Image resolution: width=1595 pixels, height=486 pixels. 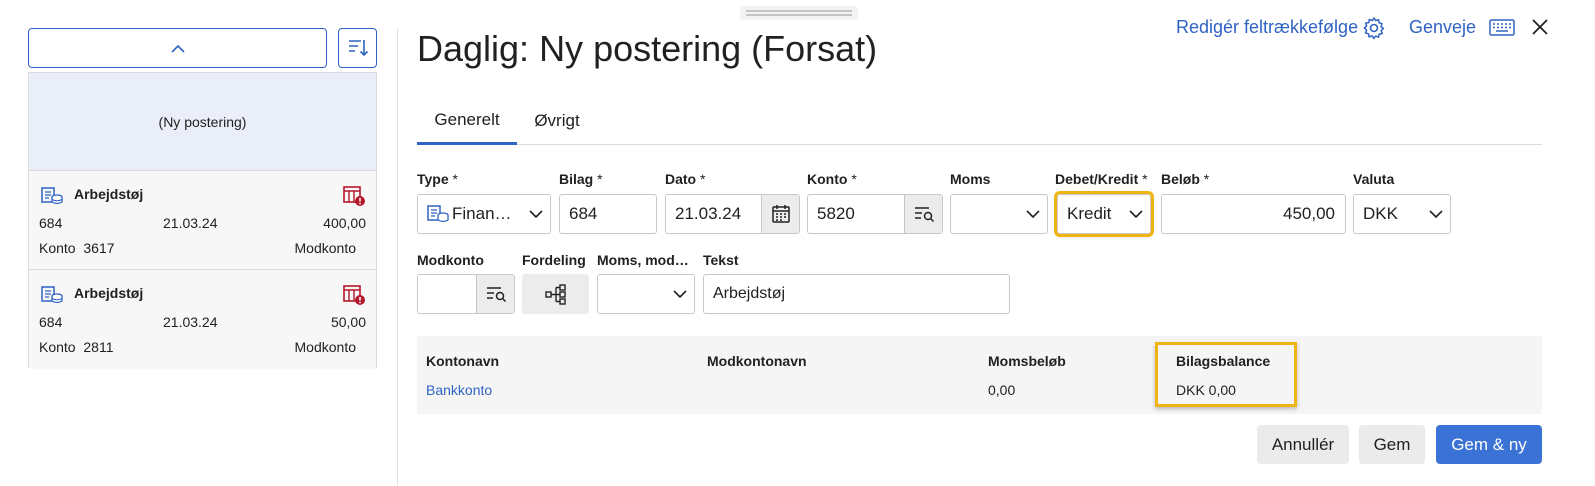 I want to click on valuta-value: DKK, so click(x=1380, y=213).